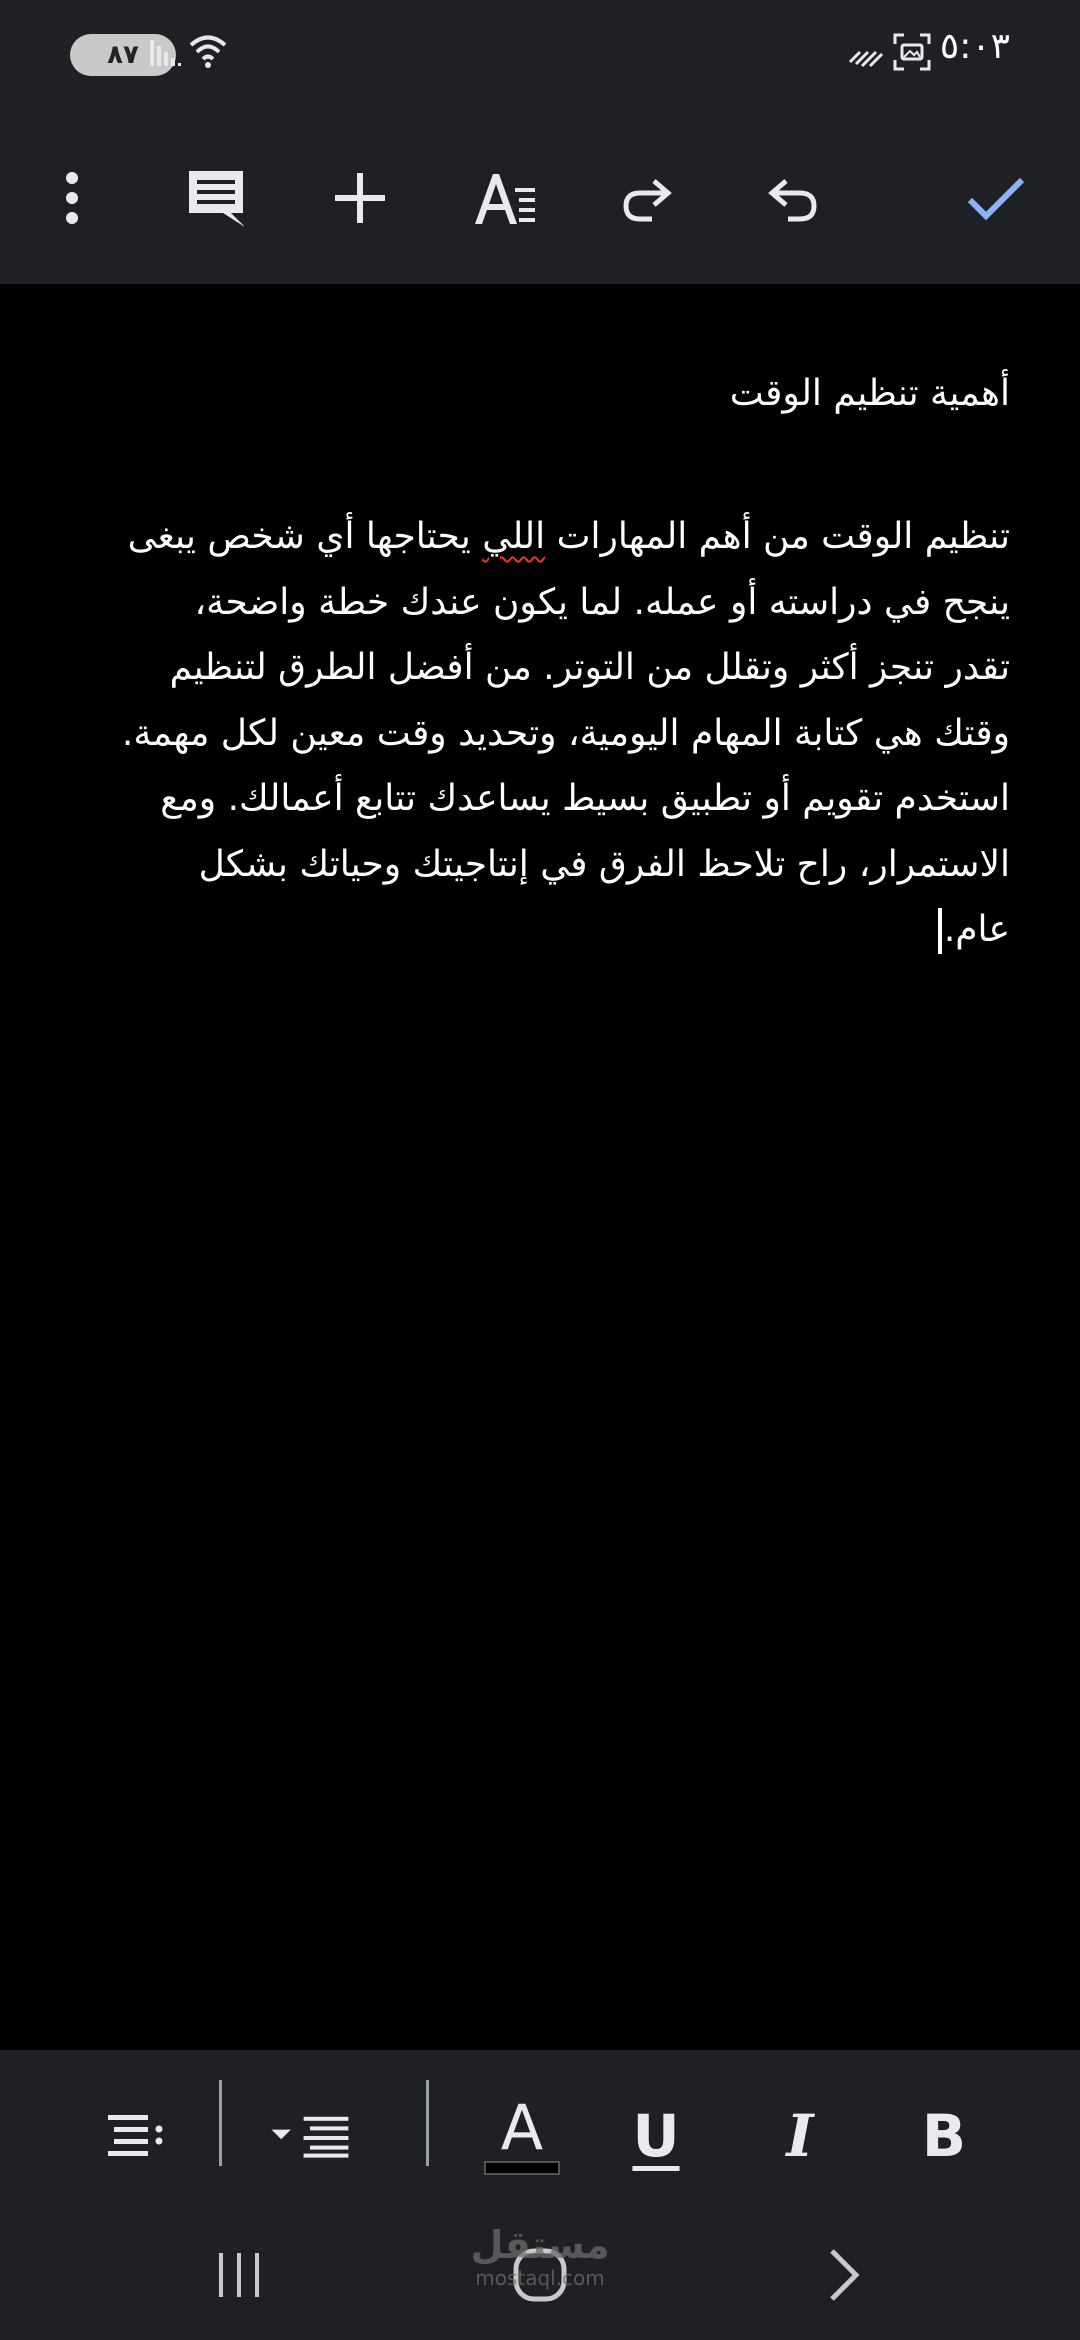  I want to click on watermark-latin: mostaql.com, so click(540, 2278).